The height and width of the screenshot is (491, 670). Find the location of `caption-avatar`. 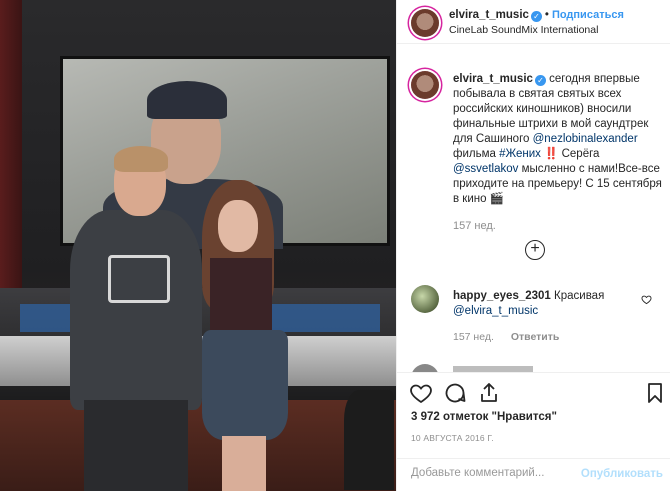

caption-avatar is located at coordinates (425, 85).